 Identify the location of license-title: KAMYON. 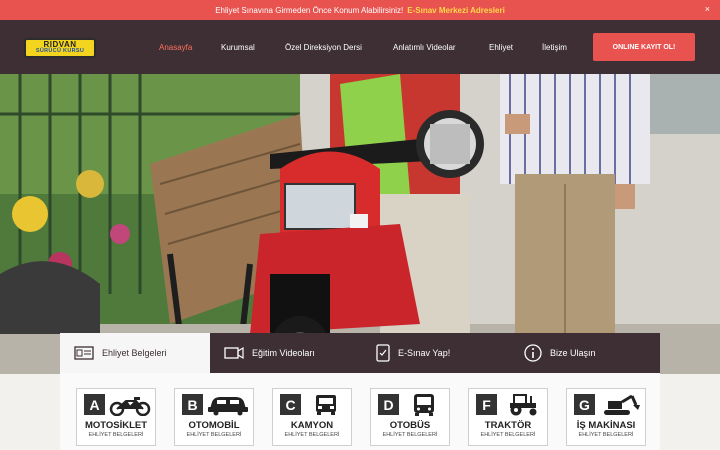
(312, 425).